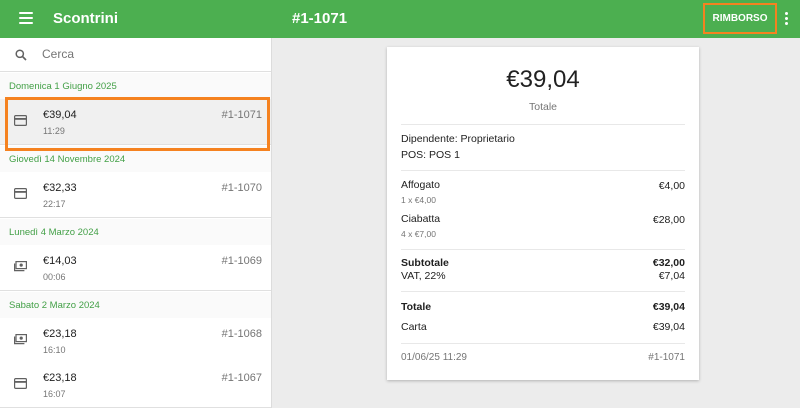  I want to click on receipt-number: #1-1069, so click(241, 261).